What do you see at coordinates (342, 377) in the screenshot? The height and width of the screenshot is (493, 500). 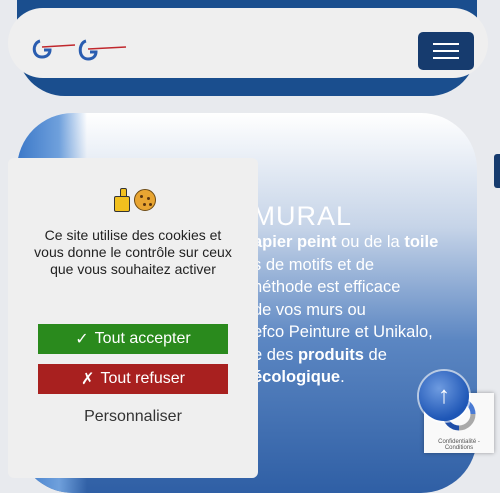 I see `hero-line-part: .` at bounding box center [342, 377].